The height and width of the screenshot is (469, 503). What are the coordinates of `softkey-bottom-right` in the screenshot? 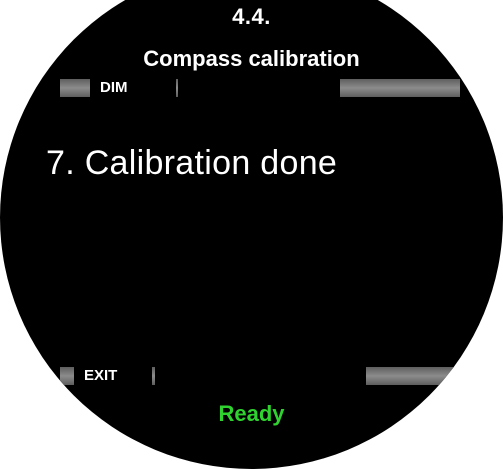 It's located at (416, 376).